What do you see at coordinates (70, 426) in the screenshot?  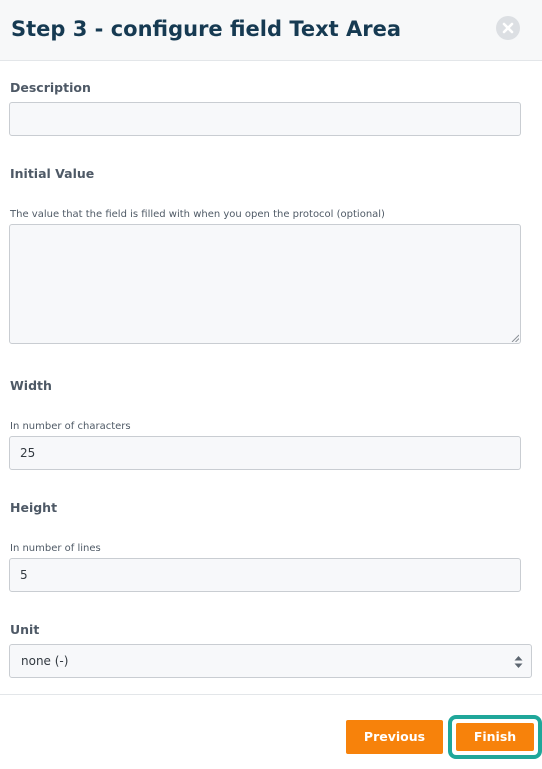 I see `width-hint: In number of characters` at bounding box center [70, 426].